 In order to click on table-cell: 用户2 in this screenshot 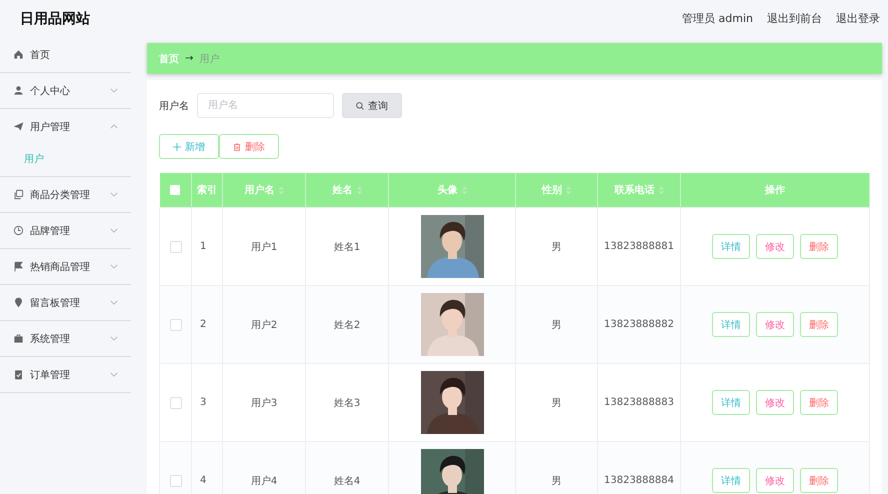, I will do `click(264, 325)`.